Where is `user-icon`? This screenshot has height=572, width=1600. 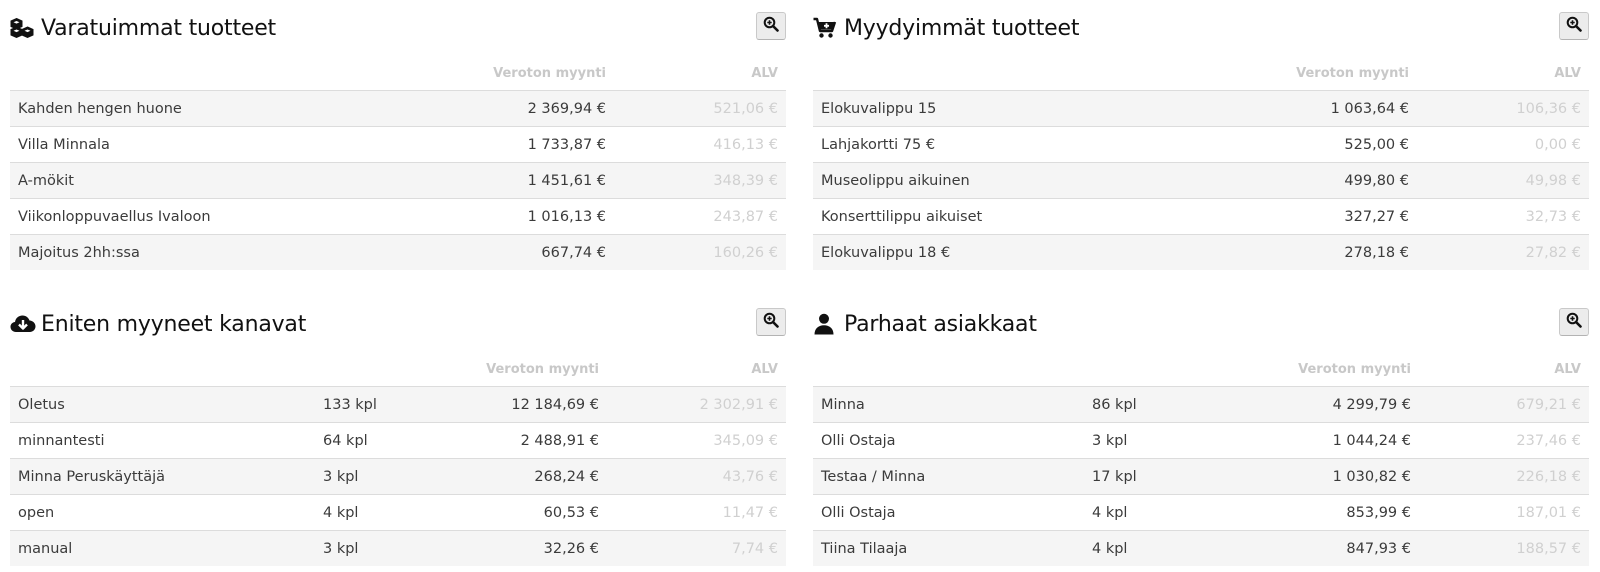
user-icon is located at coordinates (826, 324).